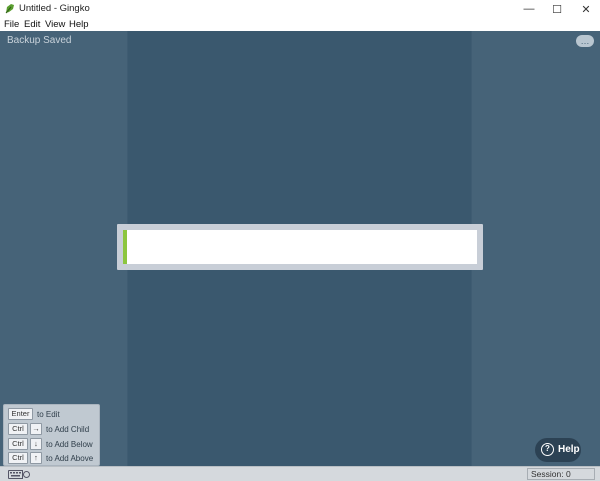 This screenshot has width=600, height=481. I want to click on backup-status: Backup Saved, so click(39, 40).